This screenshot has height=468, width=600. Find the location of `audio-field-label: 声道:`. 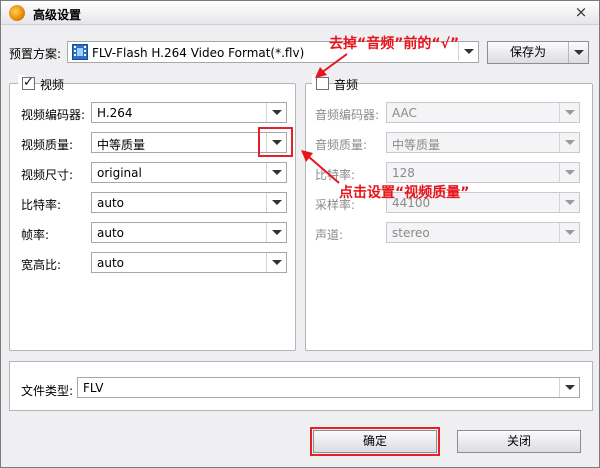

audio-field-label: 声道: is located at coordinates (329, 235).